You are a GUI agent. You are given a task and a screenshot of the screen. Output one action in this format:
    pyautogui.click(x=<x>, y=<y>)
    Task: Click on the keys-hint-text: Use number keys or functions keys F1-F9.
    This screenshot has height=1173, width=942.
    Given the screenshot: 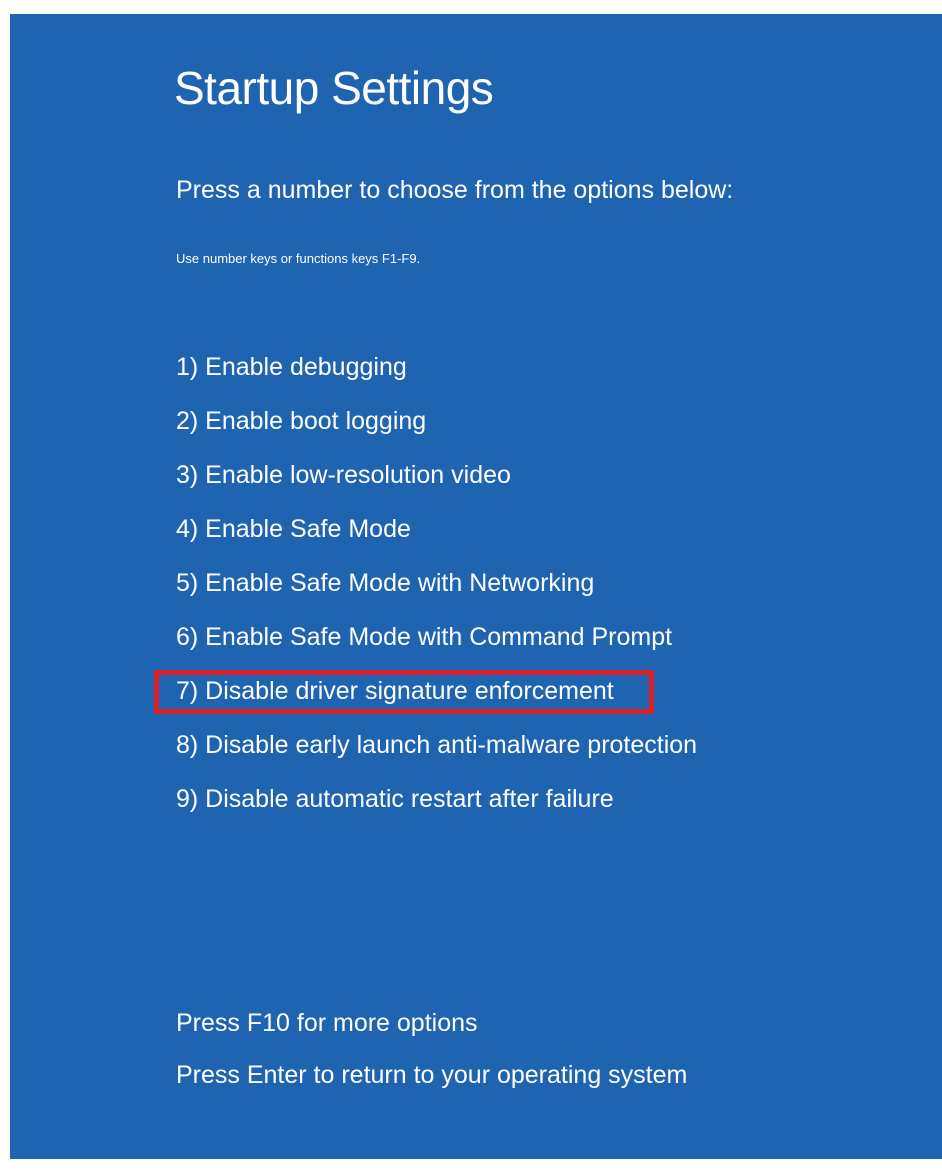 What is the action you would take?
    pyautogui.click(x=298, y=258)
    